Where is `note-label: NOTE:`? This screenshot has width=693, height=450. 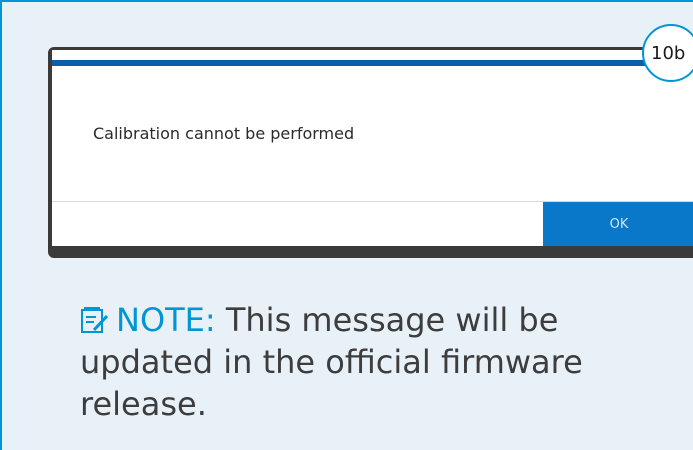
note-label: NOTE: is located at coordinates (166, 320).